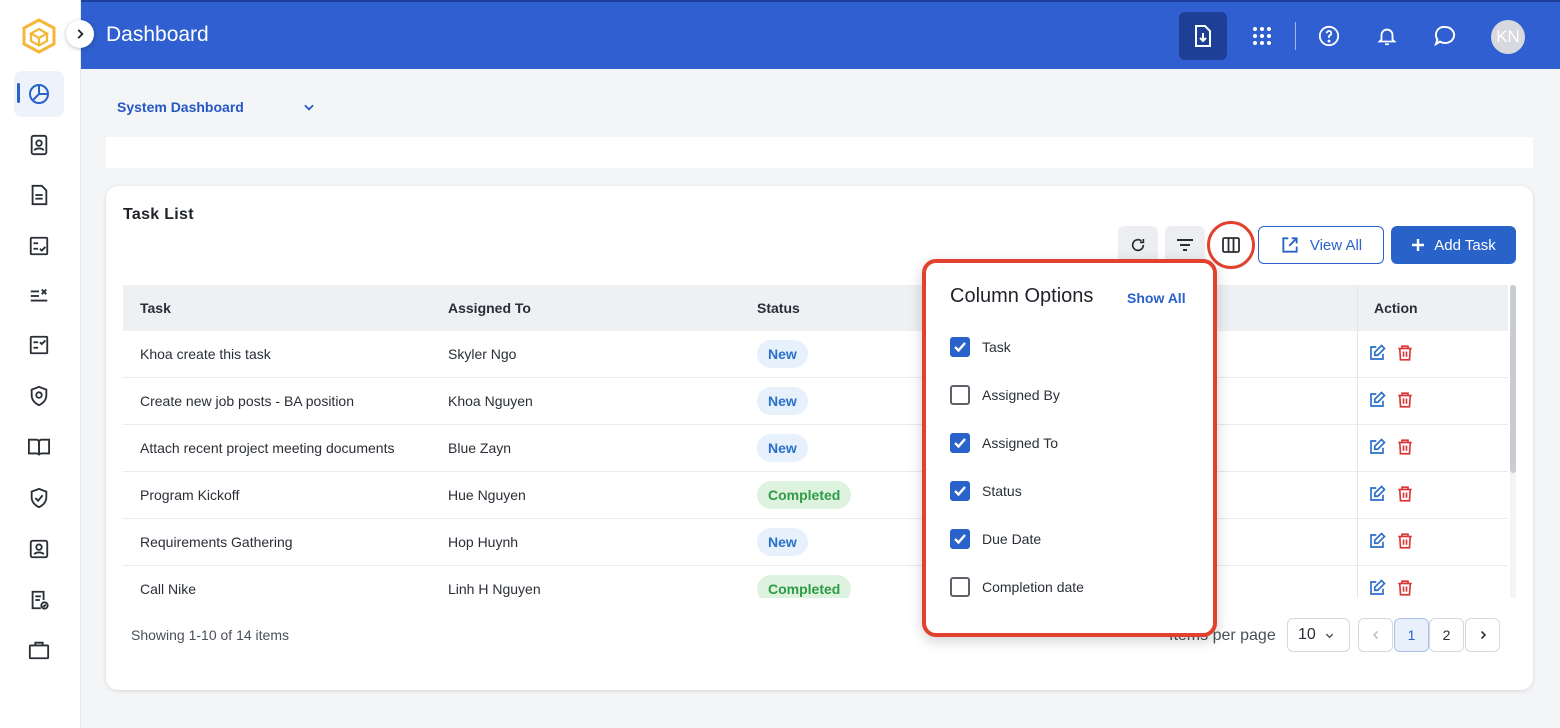  What do you see at coordinates (1318, 635) in the screenshot?
I see `items-per-page-select: 10` at bounding box center [1318, 635].